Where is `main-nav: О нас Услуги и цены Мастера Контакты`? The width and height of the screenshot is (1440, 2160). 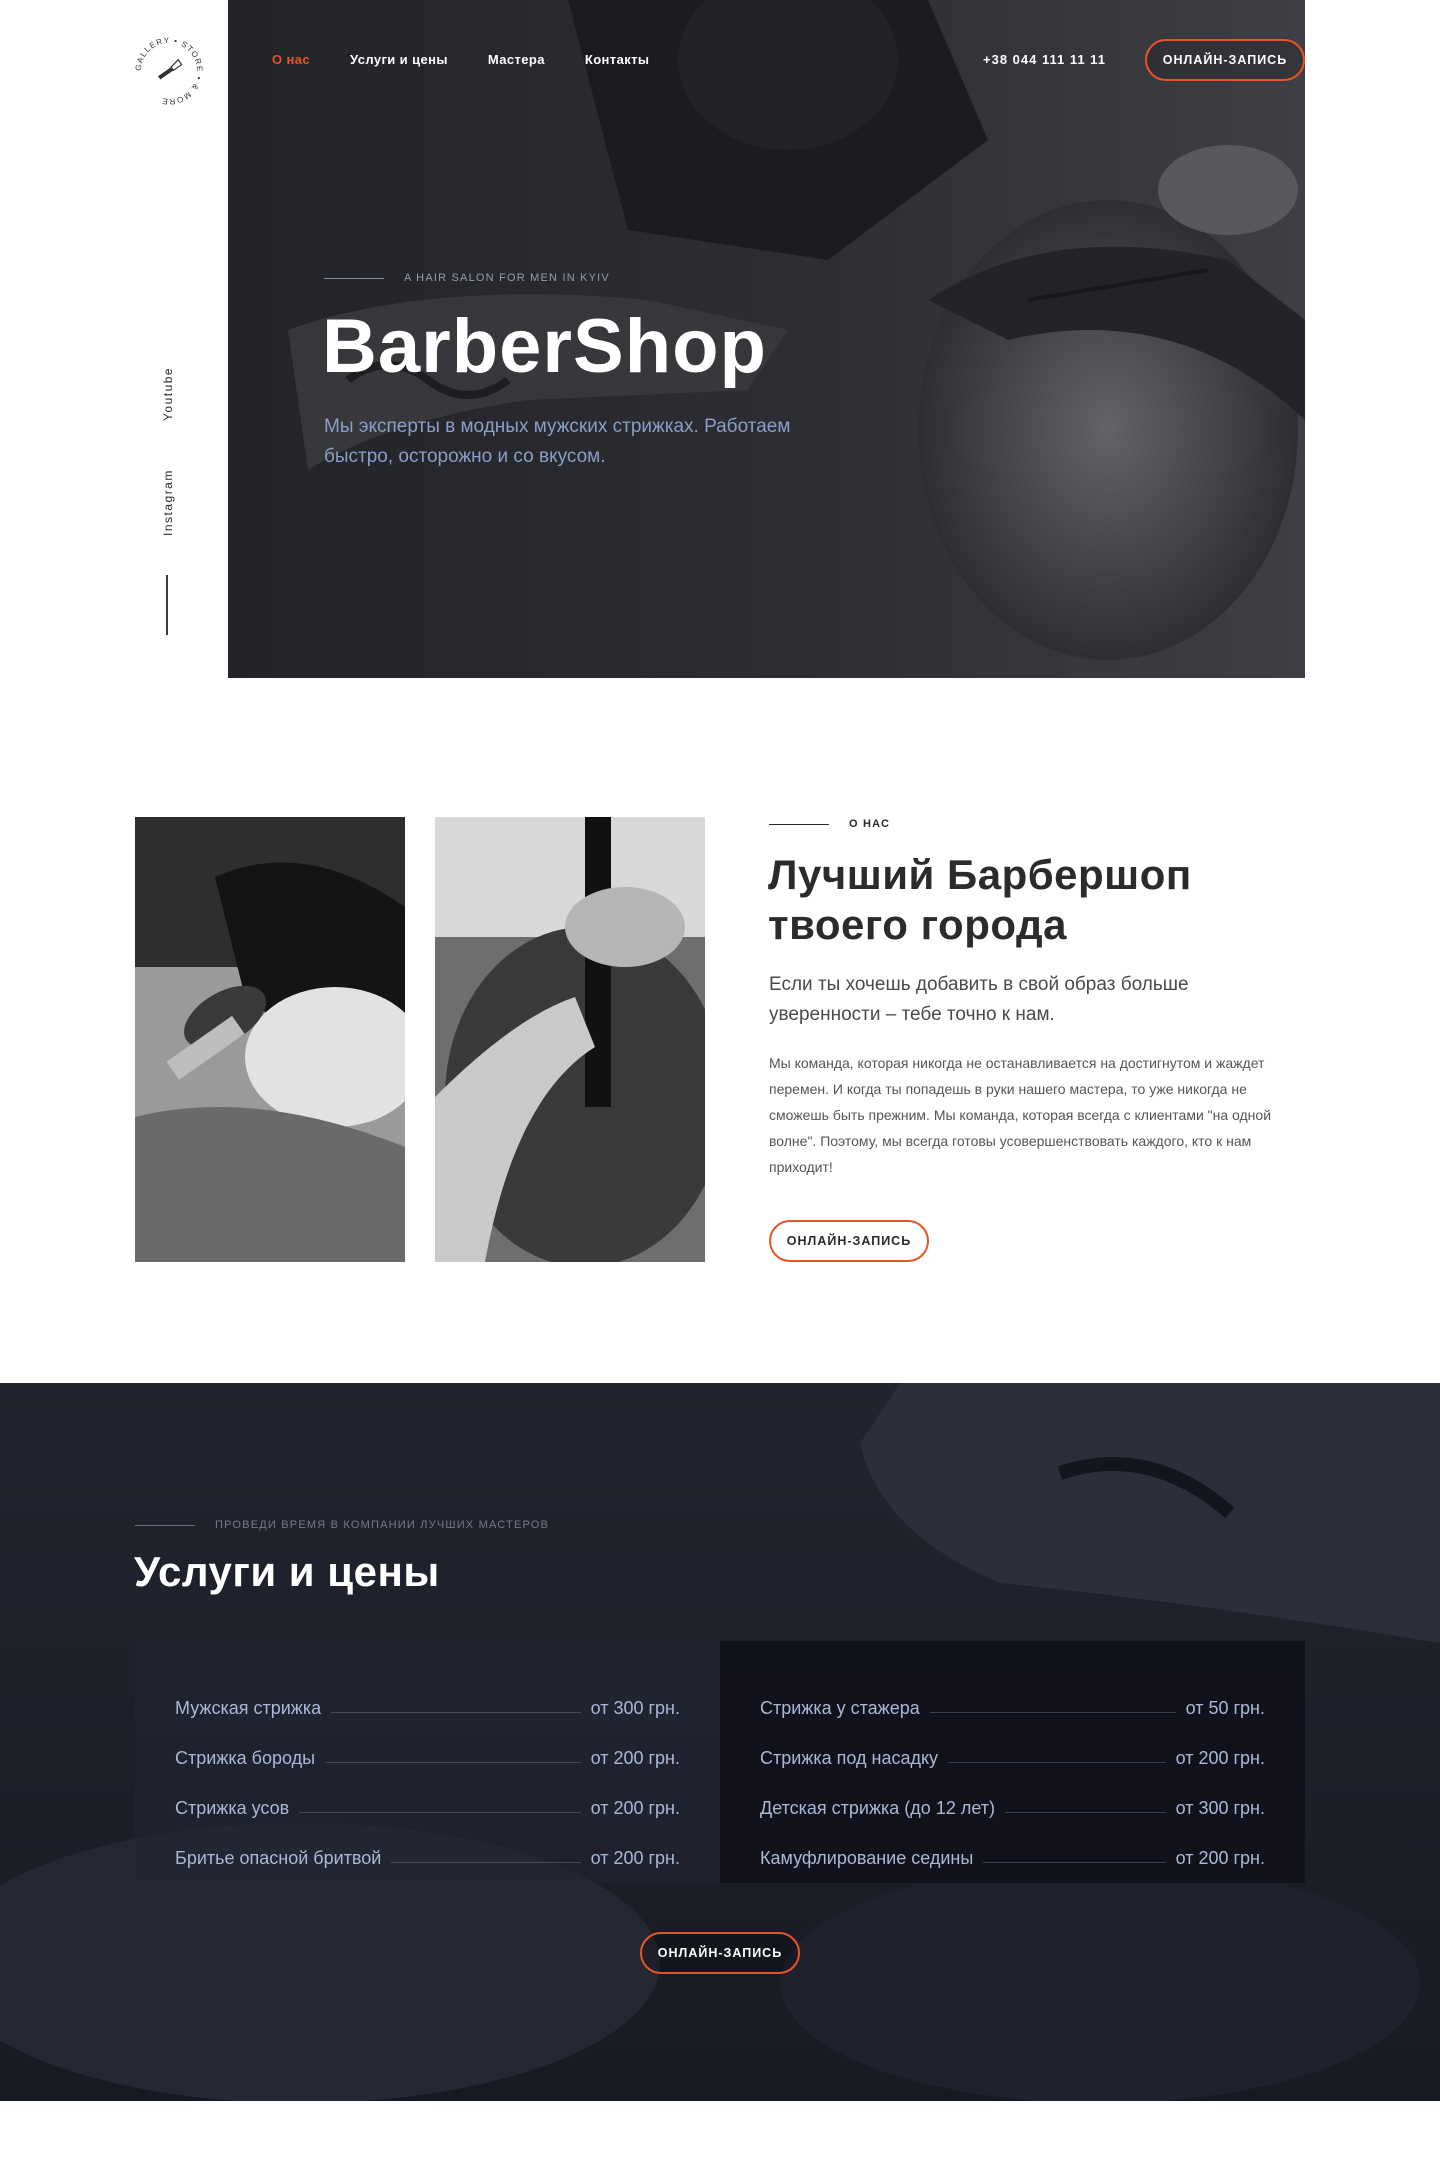 main-nav: О нас Услуги и цены Мастера Контакты is located at coordinates (460, 59).